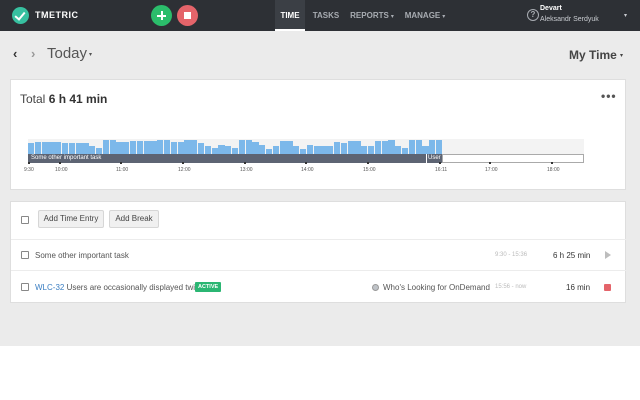 This screenshot has width=640, height=400. I want to click on divider, so click(319, 239).